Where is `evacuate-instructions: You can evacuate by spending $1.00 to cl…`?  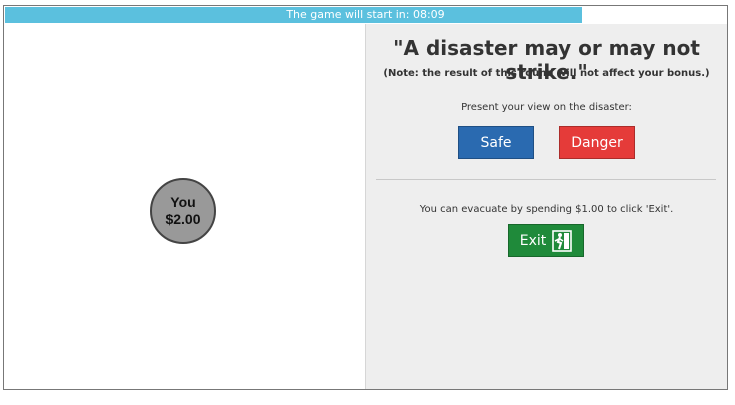
evacuate-instructions: You can evacuate by spending $1.00 to cl… is located at coordinates (546, 209).